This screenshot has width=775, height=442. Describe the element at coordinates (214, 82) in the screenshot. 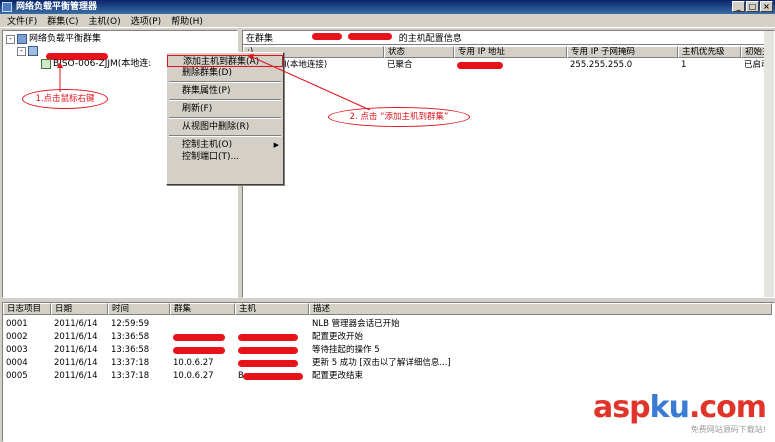

I see `annotation-arrows` at that location.